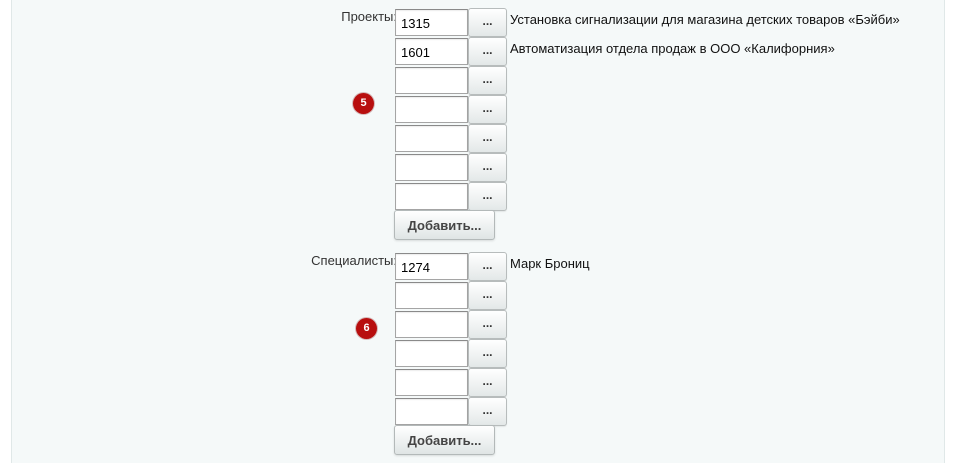 The width and height of the screenshot is (965, 463). What do you see at coordinates (354, 260) in the screenshot?
I see `specialists-label: Специалисты:` at bounding box center [354, 260].